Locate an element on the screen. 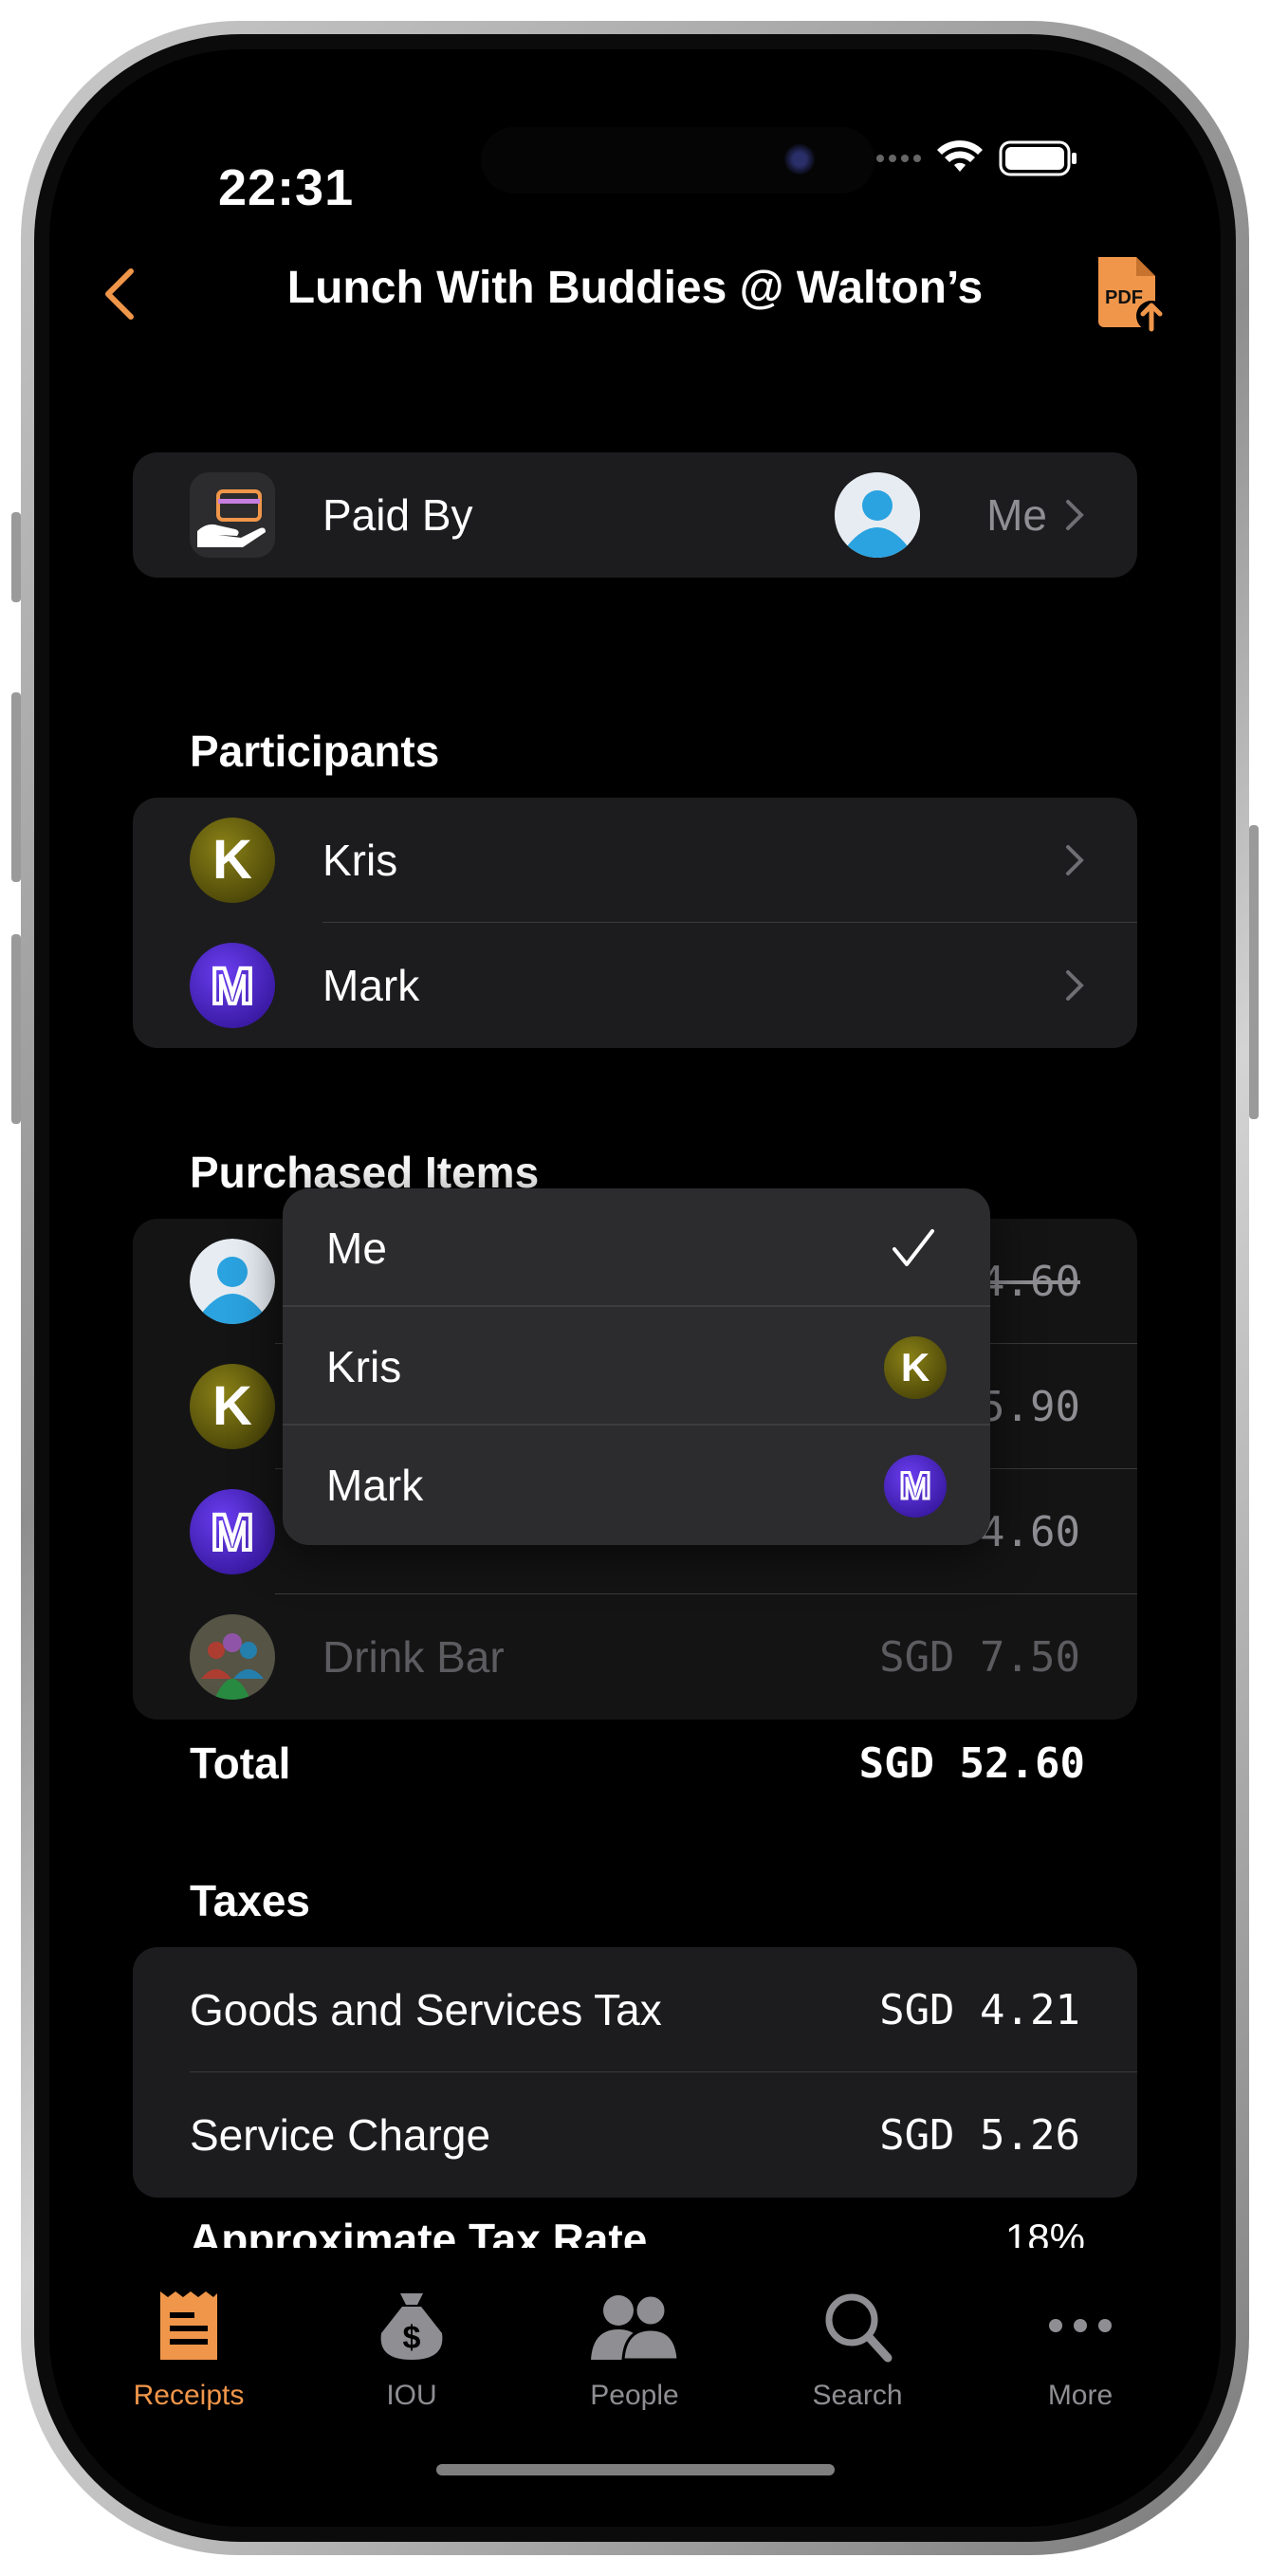  tab-search: Search is located at coordinates (857, 2349).